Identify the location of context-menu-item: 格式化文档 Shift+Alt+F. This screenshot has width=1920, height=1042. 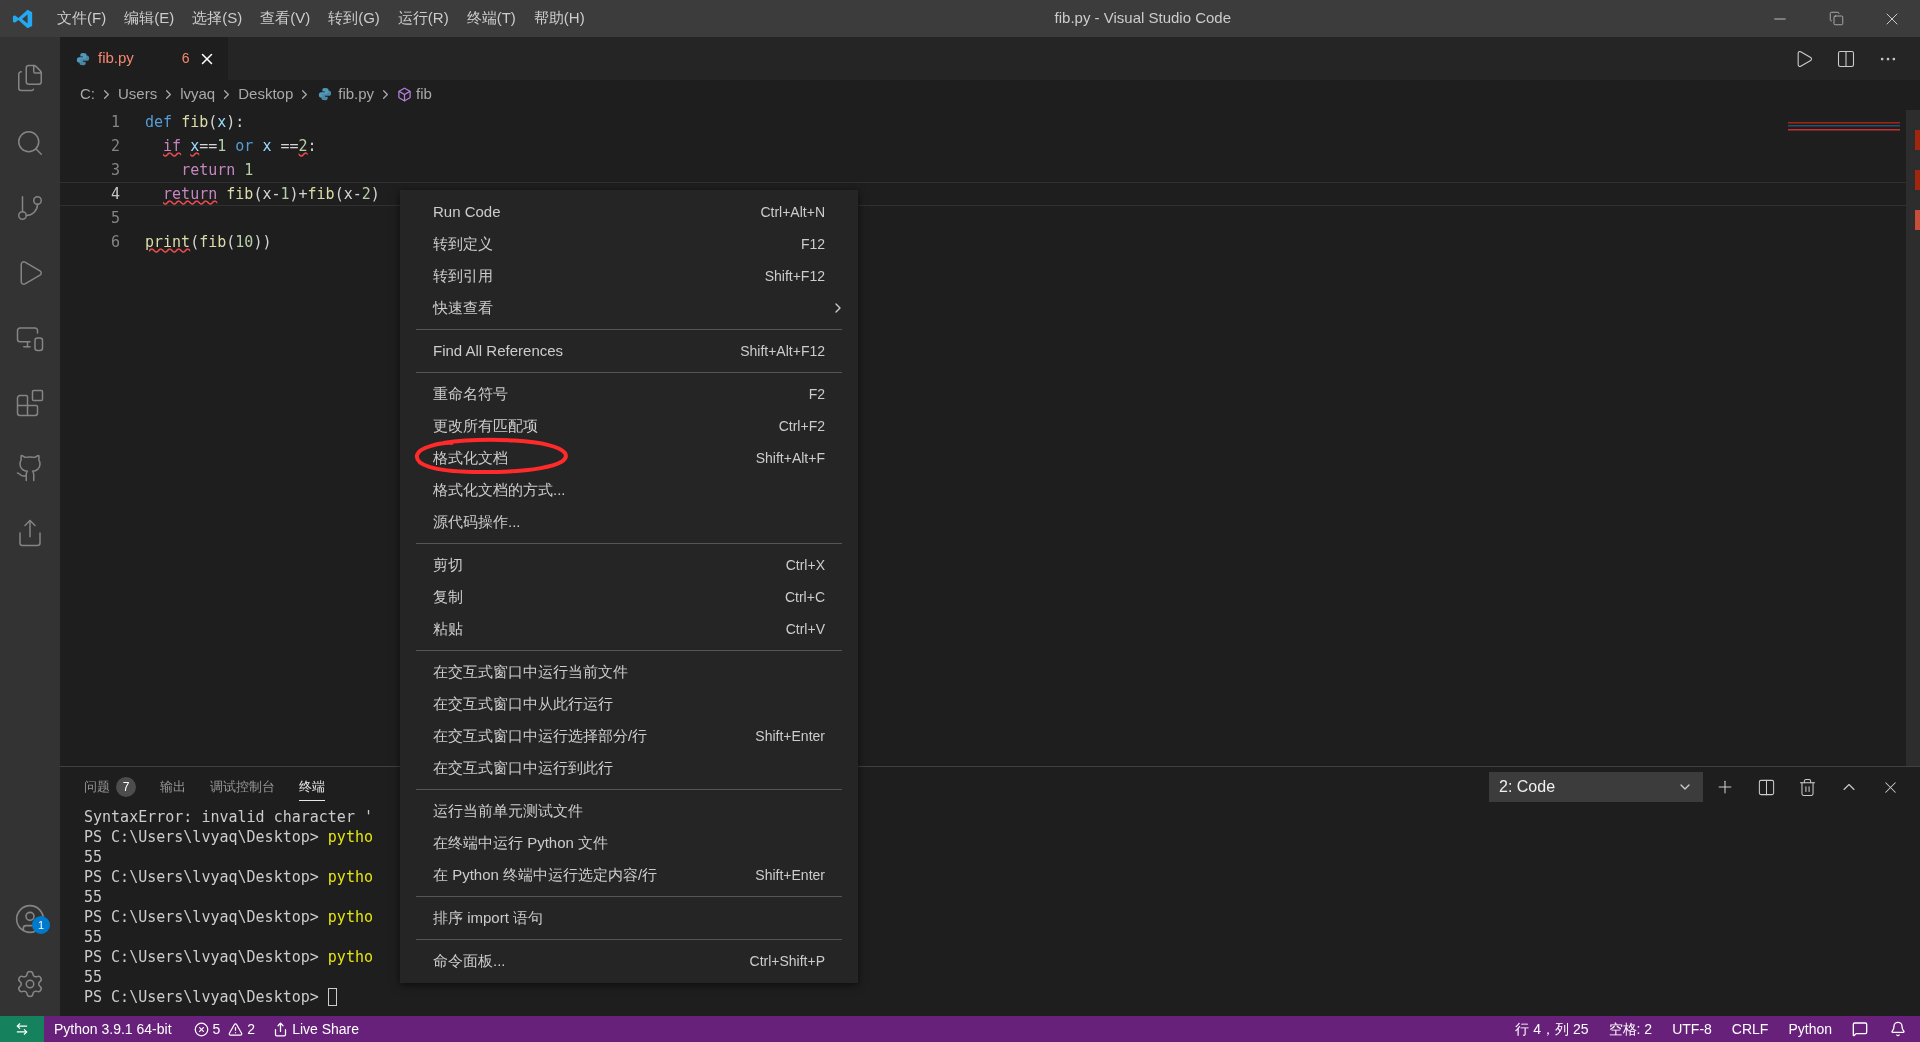
(629, 458).